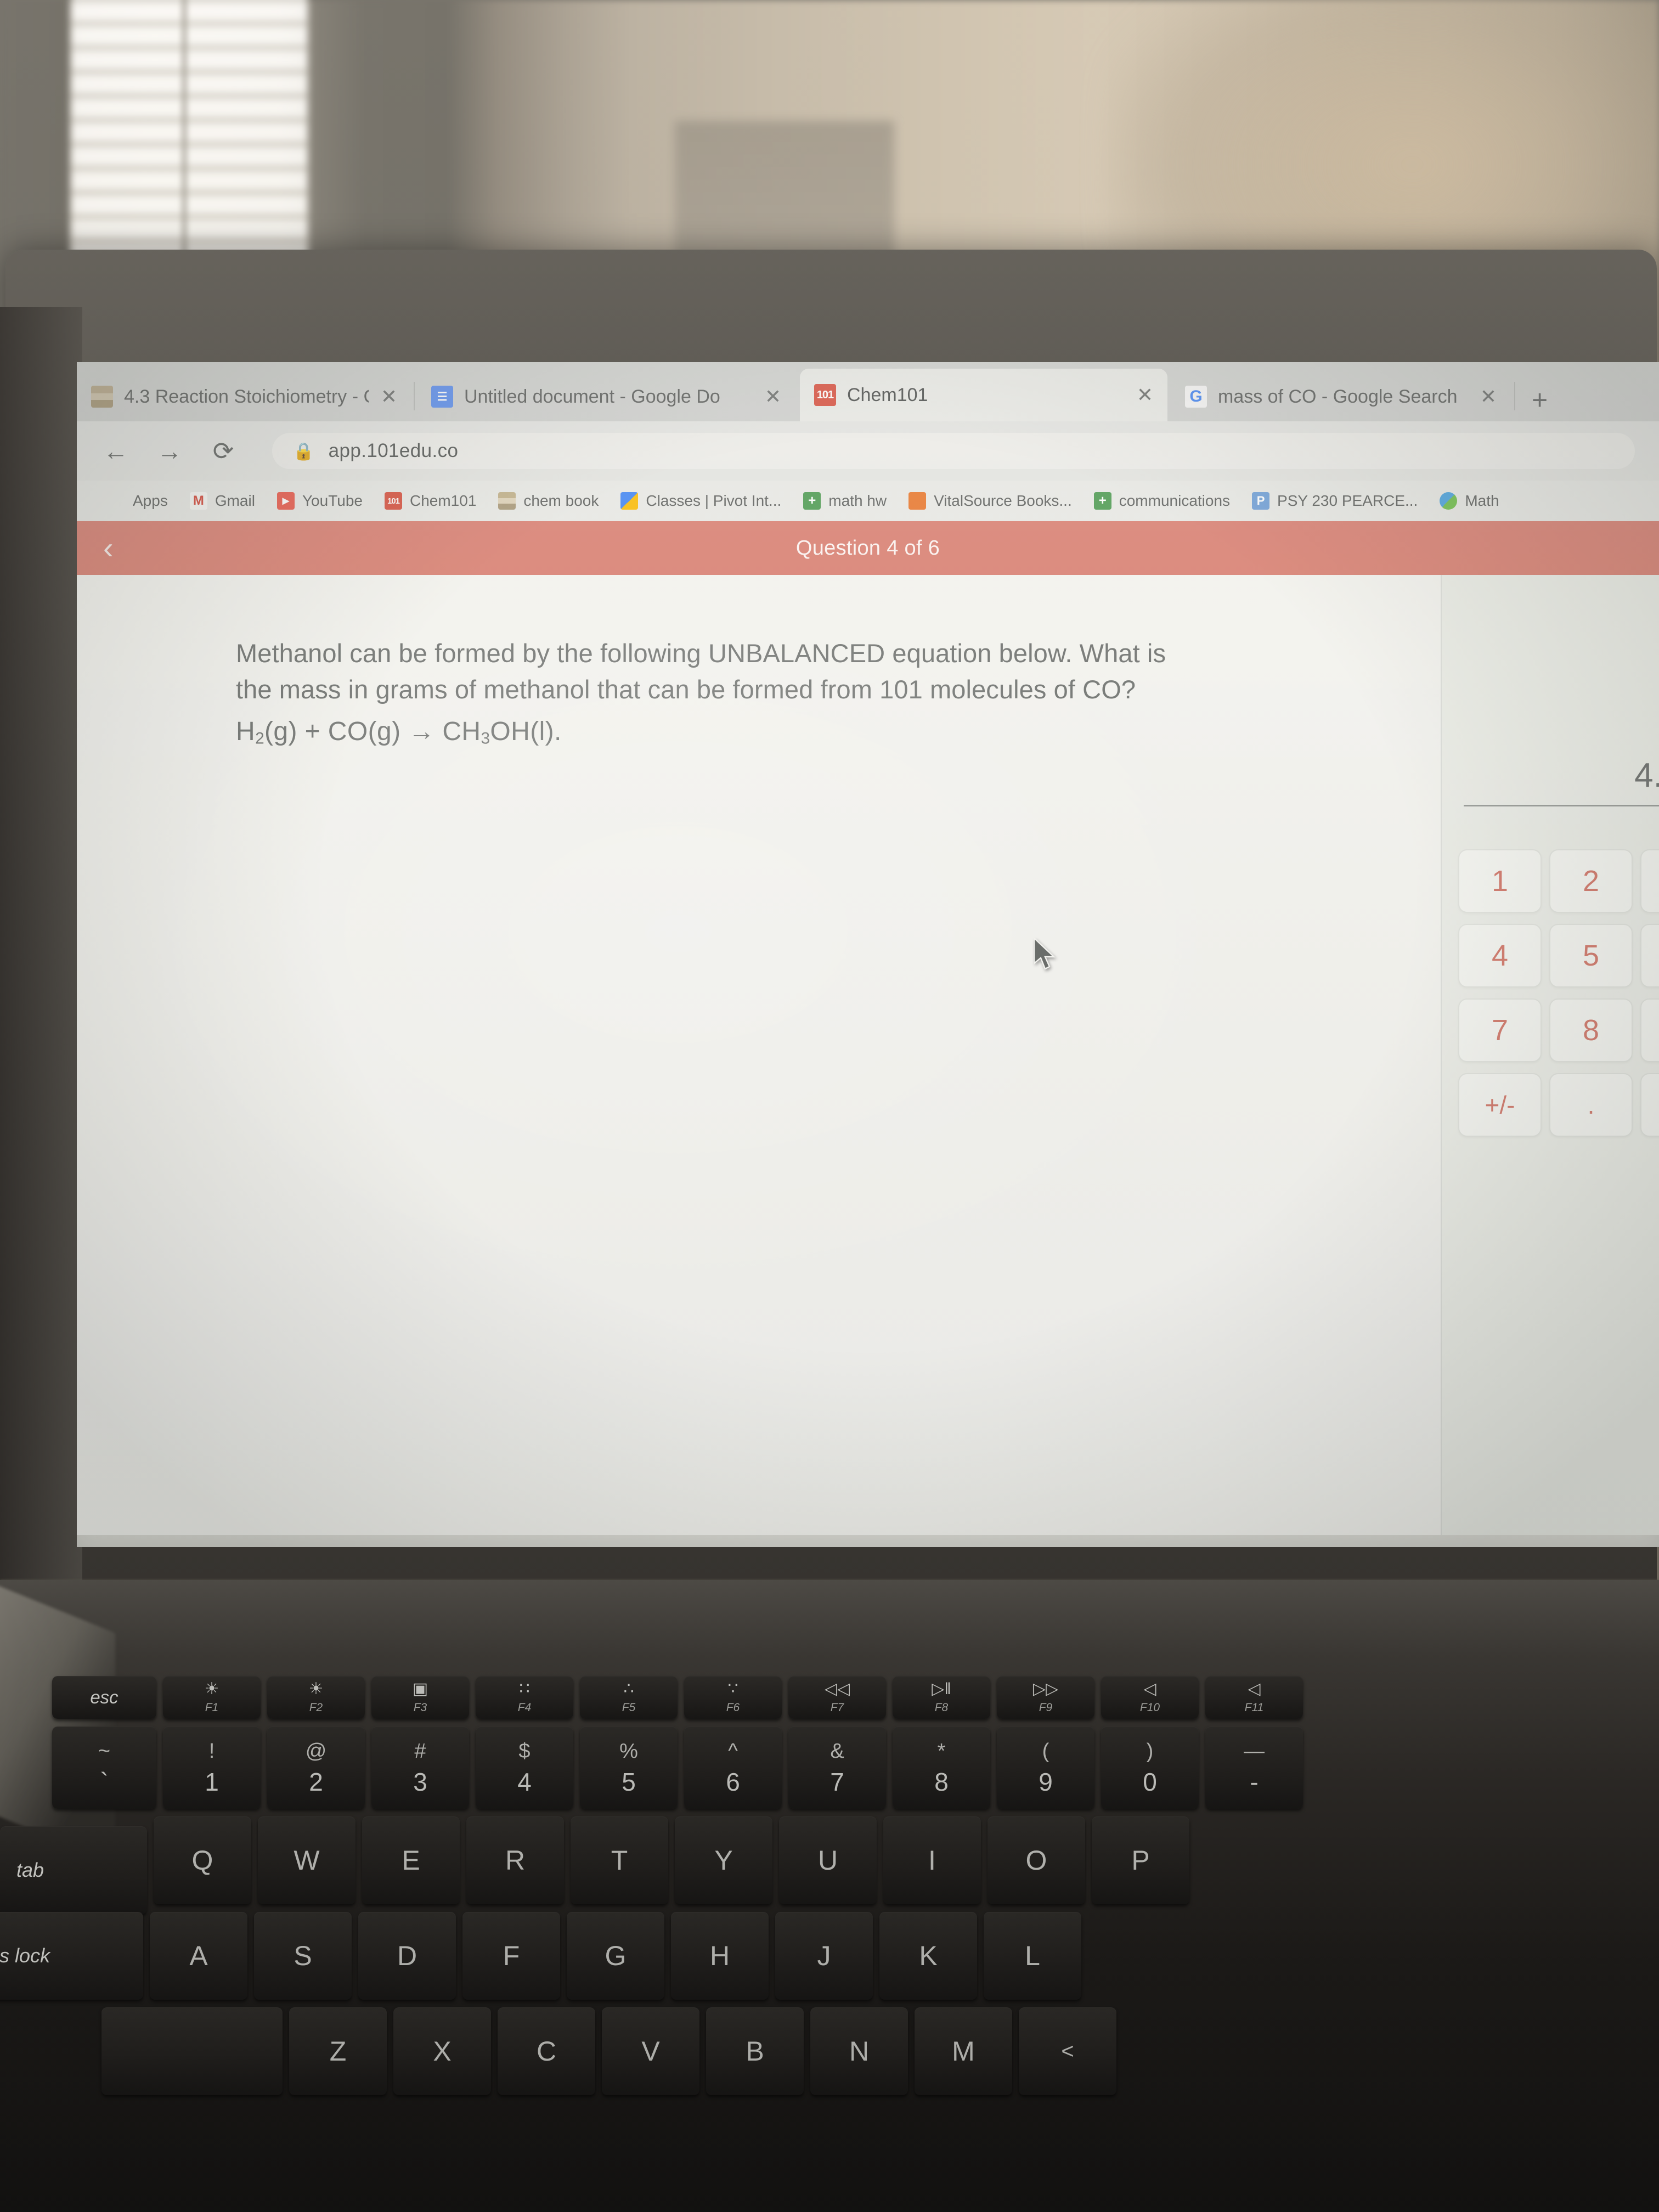  Describe the element at coordinates (515, 1860) in the screenshot. I see `key-r: R` at that location.